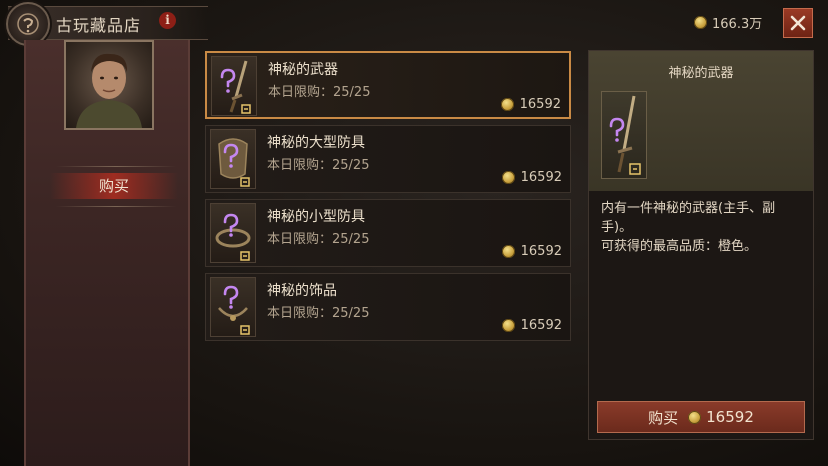 Image resolution: width=828 pixels, height=466 pixels. What do you see at coordinates (167, 20) in the screenshot?
I see `info-icon: i` at bounding box center [167, 20].